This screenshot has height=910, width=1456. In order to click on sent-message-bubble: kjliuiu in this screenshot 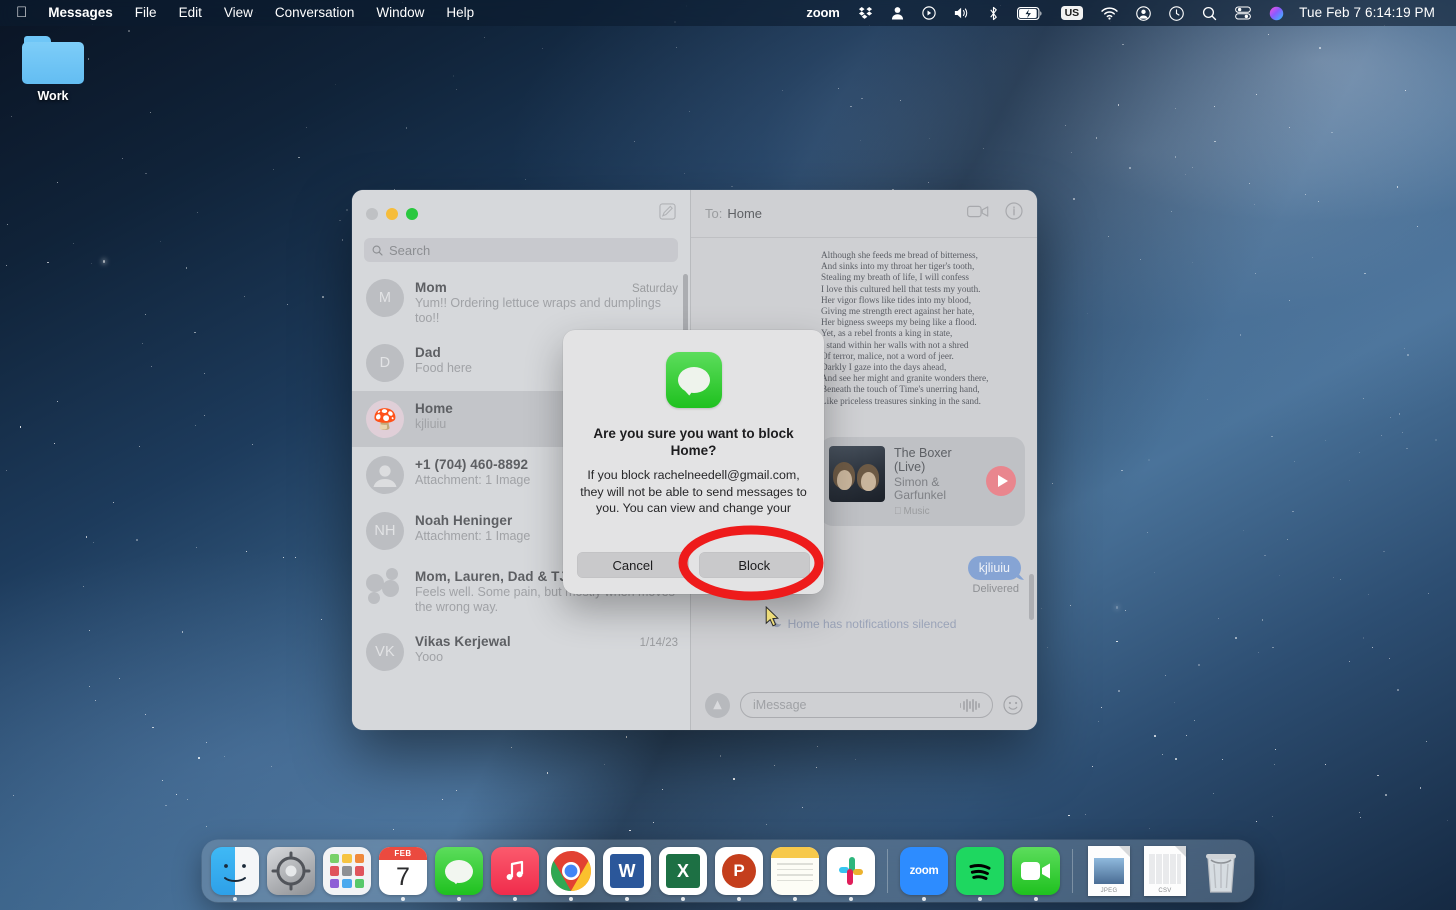, I will do `click(994, 567)`.